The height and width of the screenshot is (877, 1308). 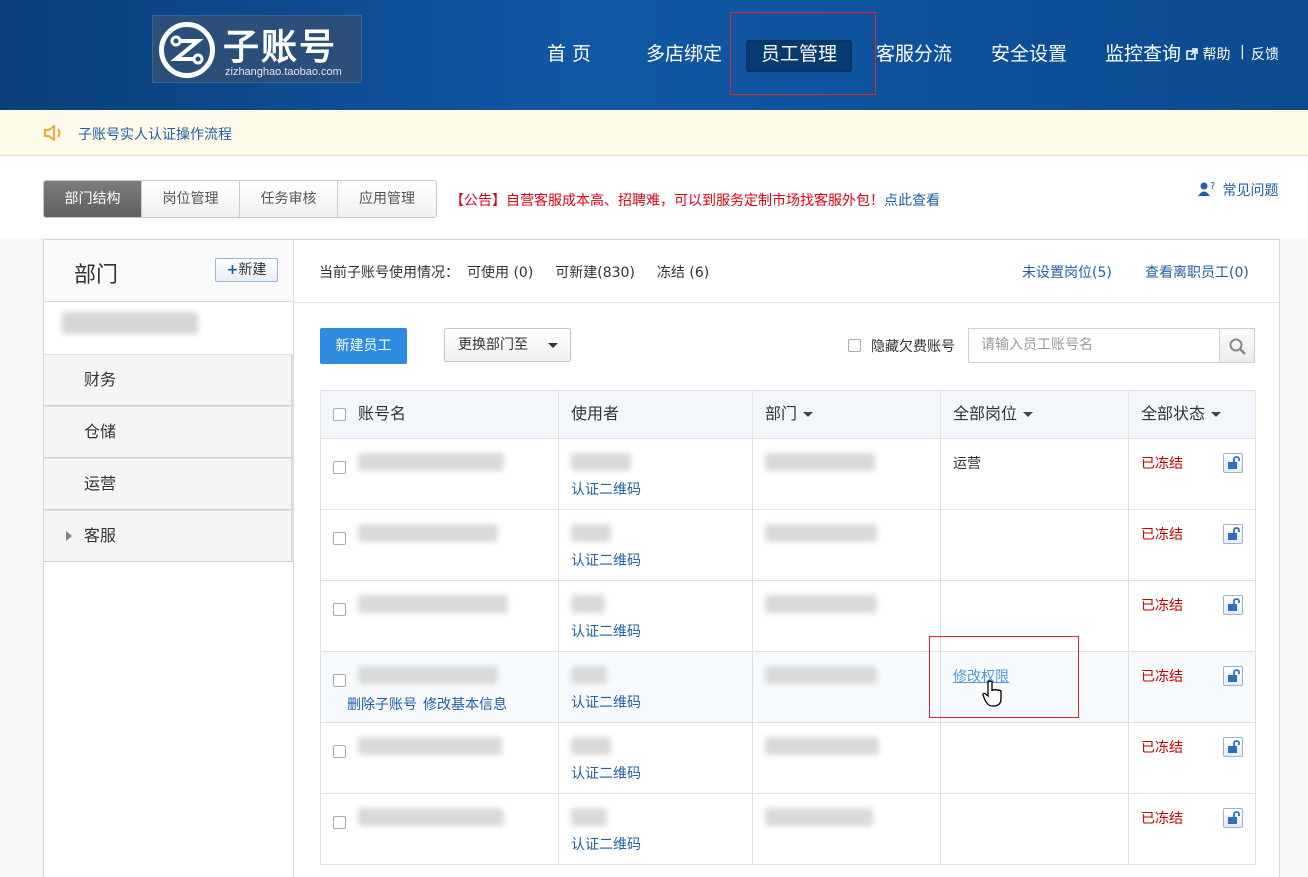 What do you see at coordinates (289, 199) in the screenshot?
I see `tab-task-review: 任务审核` at bounding box center [289, 199].